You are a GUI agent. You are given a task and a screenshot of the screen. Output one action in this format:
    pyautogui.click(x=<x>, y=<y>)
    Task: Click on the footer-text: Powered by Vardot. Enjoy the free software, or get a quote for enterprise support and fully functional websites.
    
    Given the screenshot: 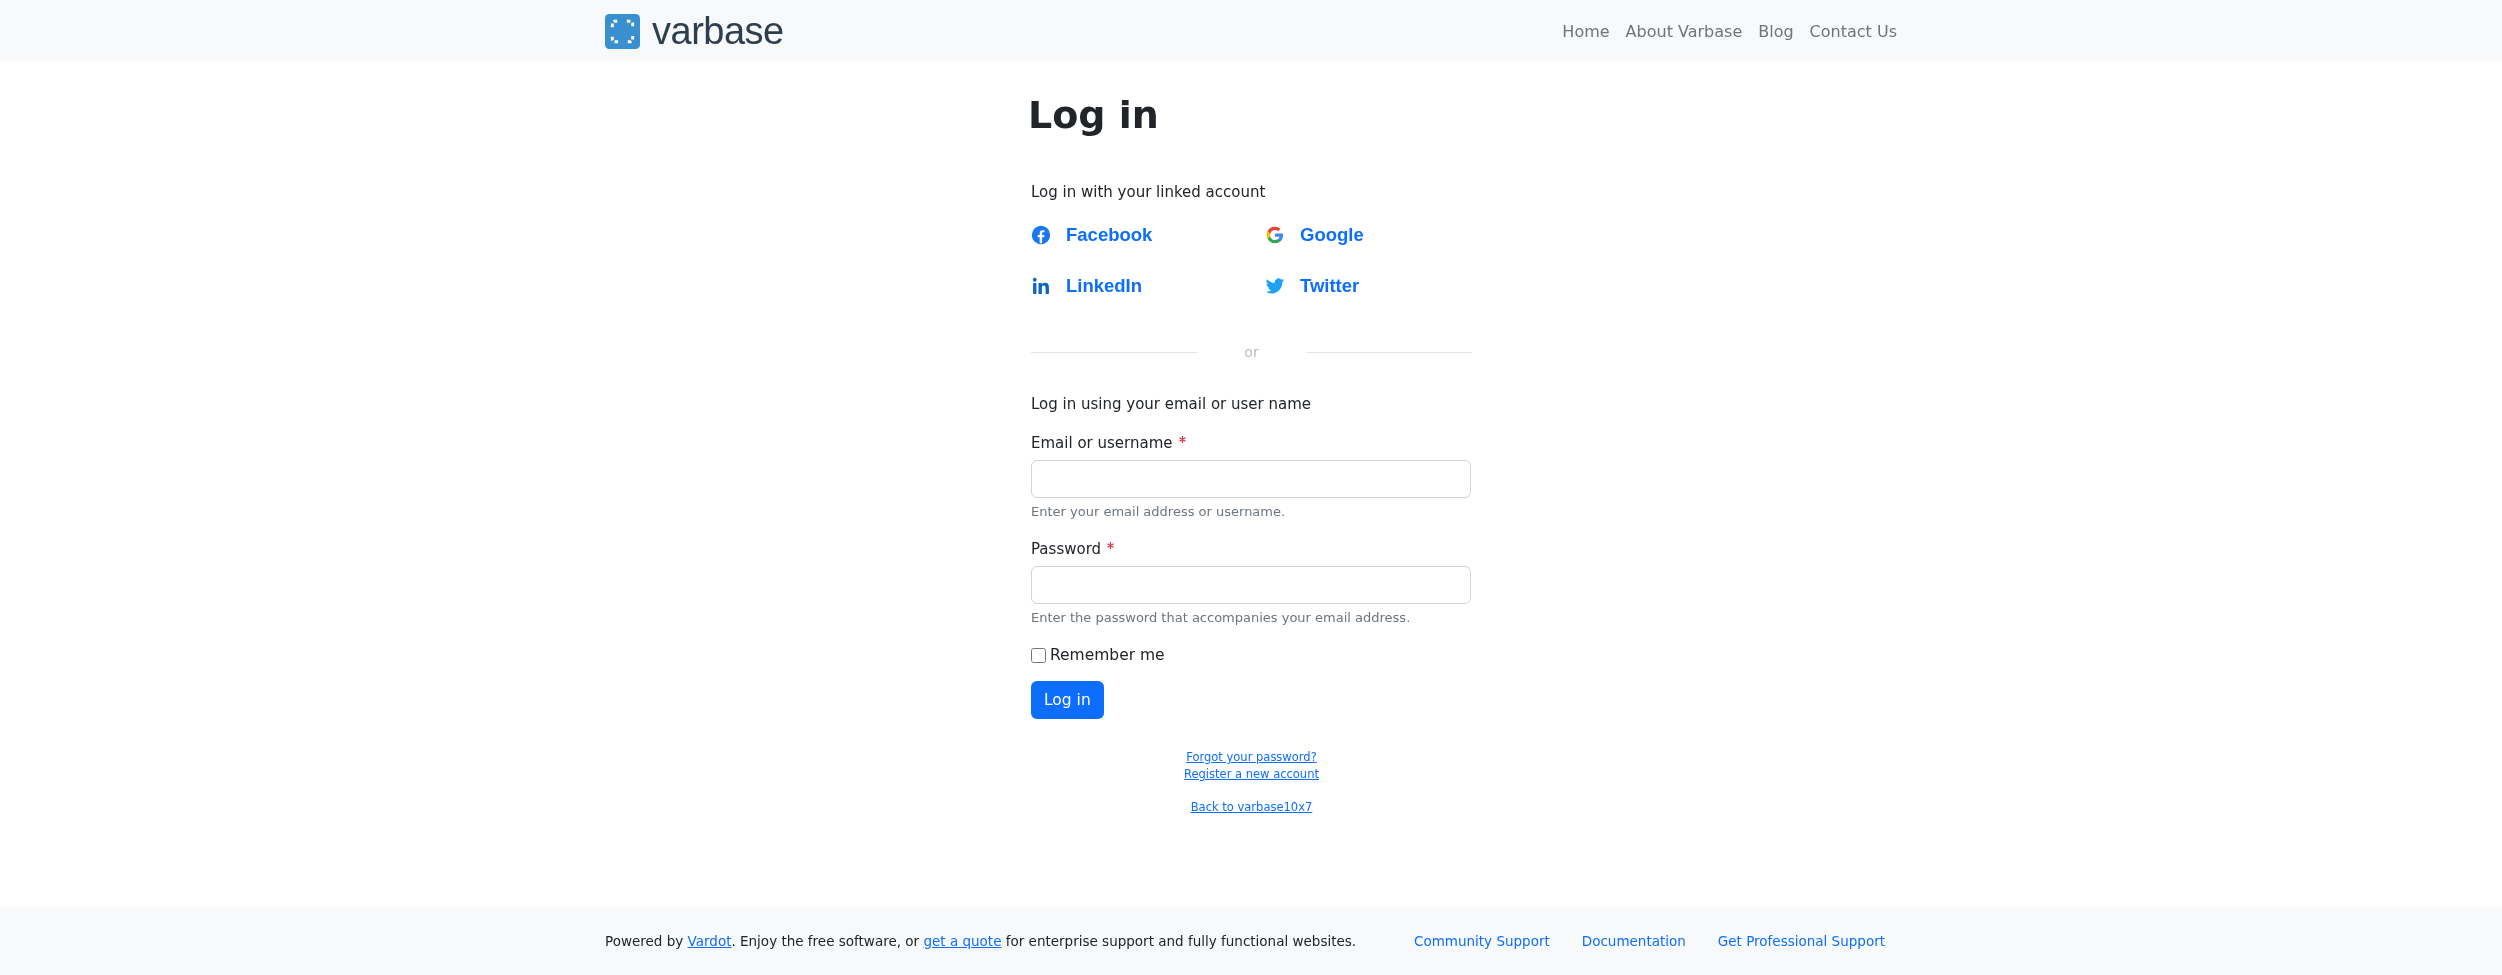 What is the action you would take?
    pyautogui.click(x=981, y=940)
    